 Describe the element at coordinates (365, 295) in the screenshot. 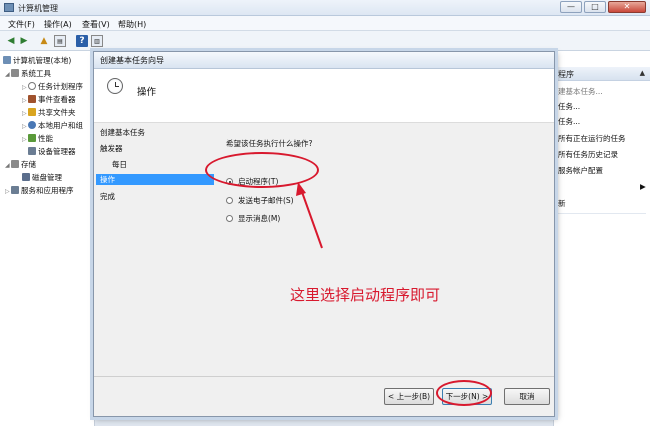

I see `annotation-text: 这里选择启动程序即可` at that location.